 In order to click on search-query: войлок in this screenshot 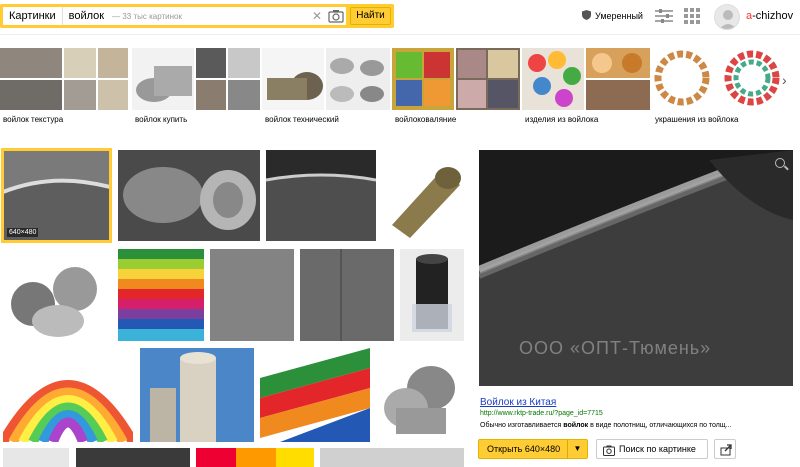, I will do `click(83, 16)`.